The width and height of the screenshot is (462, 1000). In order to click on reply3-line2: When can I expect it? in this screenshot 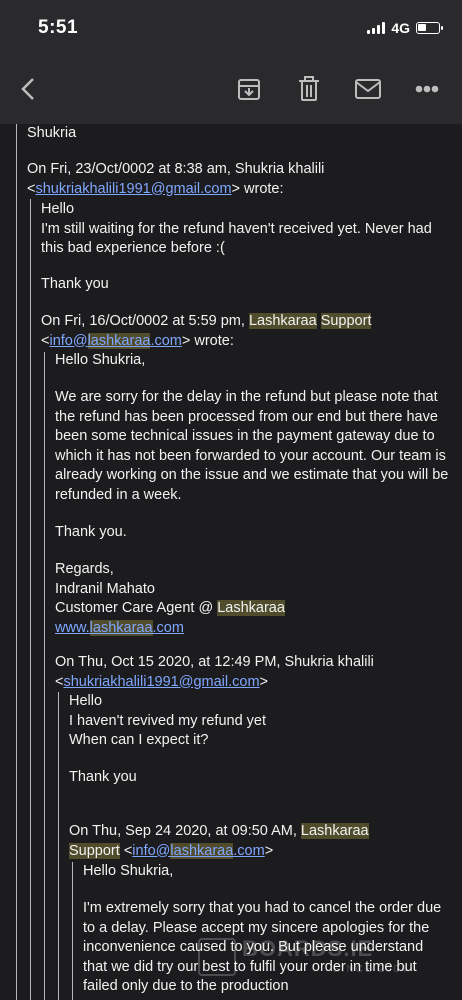, I will do `click(139, 740)`.